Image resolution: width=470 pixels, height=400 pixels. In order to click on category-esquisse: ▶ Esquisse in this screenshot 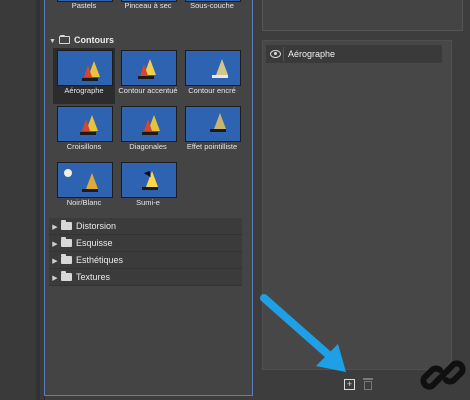, I will do `click(145, 243)`.